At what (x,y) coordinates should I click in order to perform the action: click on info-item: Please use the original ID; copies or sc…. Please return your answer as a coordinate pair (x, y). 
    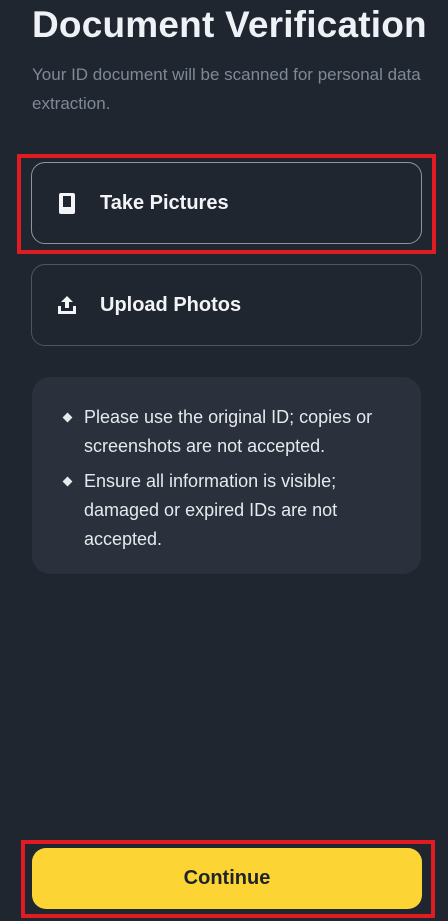
    Looking at the image, I should click on (229, 432).